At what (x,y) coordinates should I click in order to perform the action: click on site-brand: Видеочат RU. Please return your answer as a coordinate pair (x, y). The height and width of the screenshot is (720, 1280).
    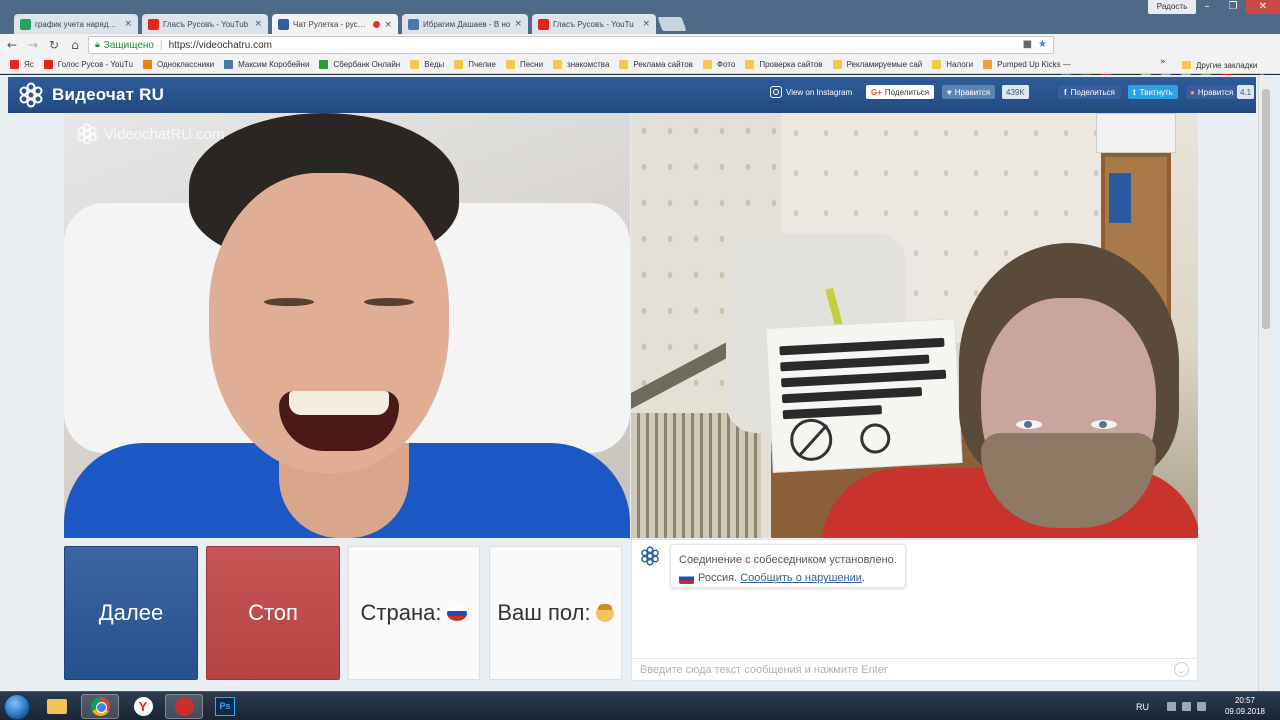
    Looking at the image, I should click on (108, 95).